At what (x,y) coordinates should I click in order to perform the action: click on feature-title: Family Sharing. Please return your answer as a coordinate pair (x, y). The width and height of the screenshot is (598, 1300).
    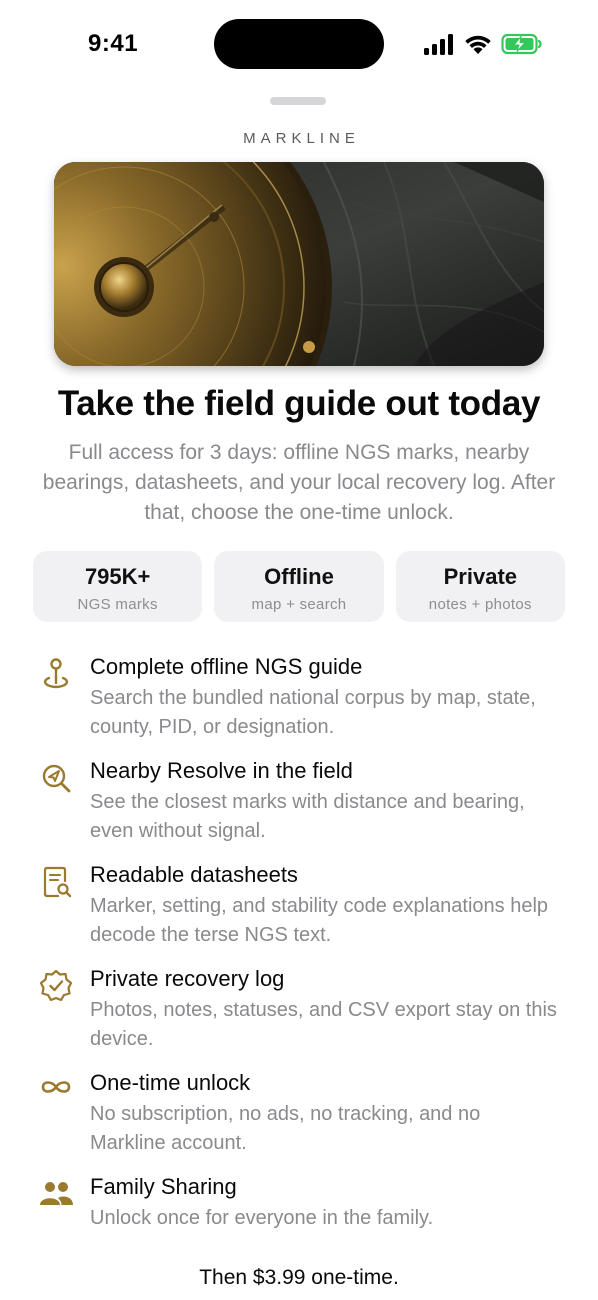
    Looking at the image, I should click on (163, 1186).